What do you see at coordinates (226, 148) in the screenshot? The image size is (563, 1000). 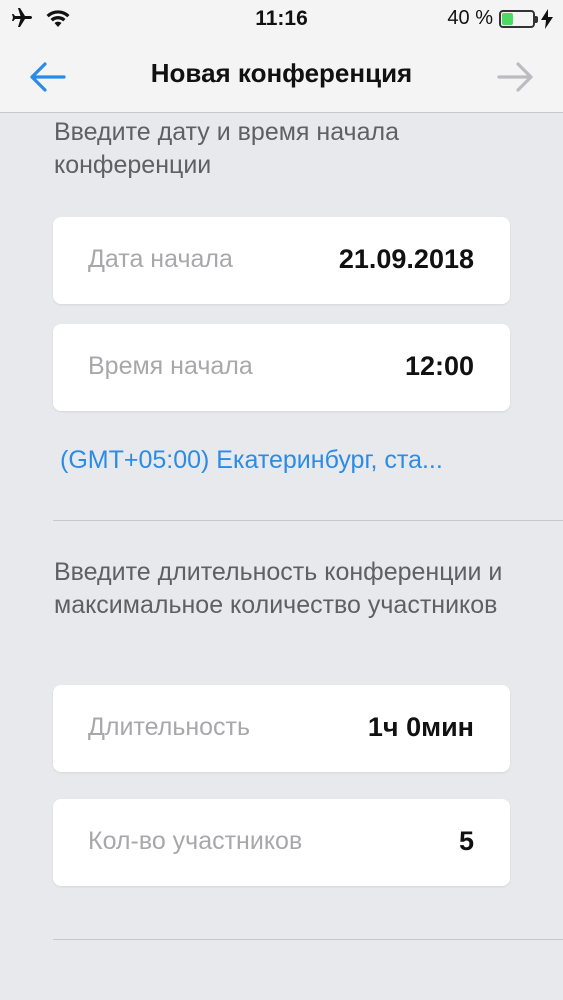 I see `datetime-prompt: Введите дату и время начала конференции` at bounding box center [226, 148].